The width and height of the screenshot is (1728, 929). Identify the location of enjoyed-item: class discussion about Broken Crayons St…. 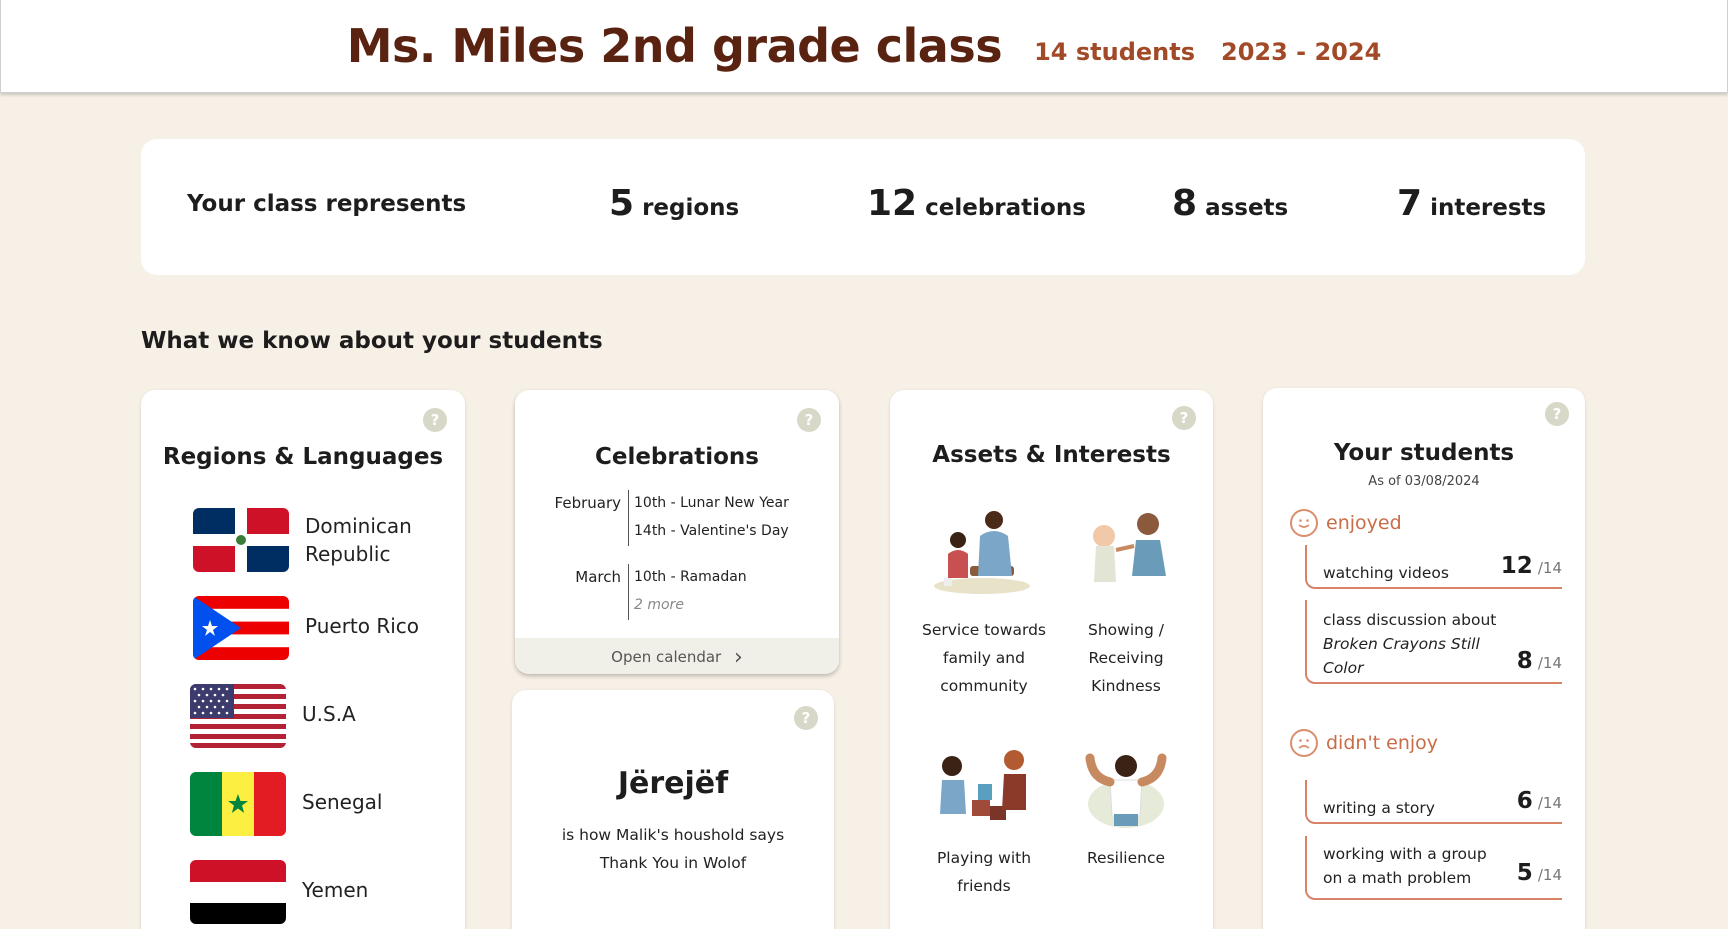
(1433, 642).